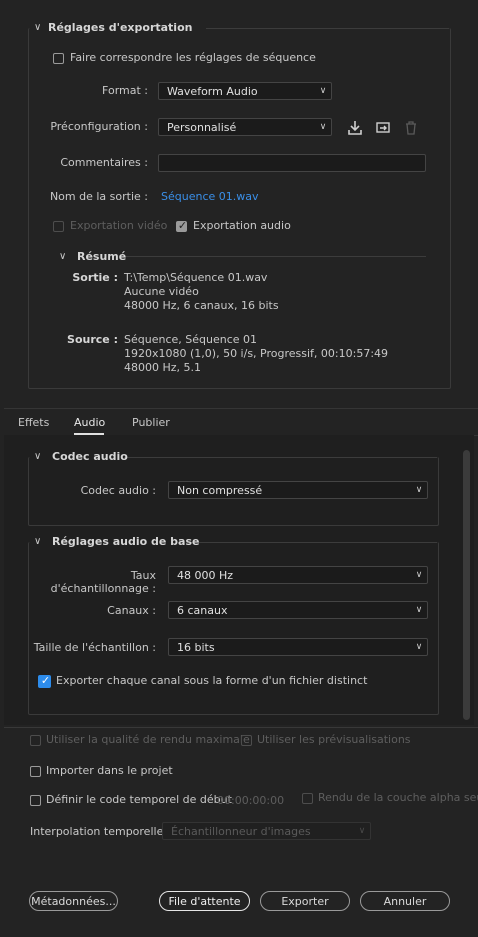 Image resolution: width=478 pixels, height=937 pixels. I want to click on import-preset-icon, so click(383, 128).